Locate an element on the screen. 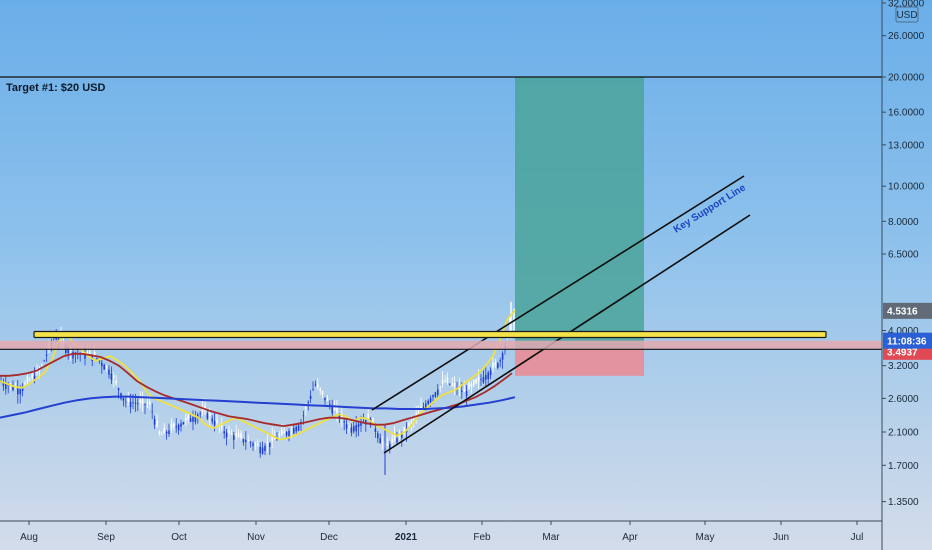 This screenshot has width=932, height=550. resistance-band is located at coordinates (441, 345).